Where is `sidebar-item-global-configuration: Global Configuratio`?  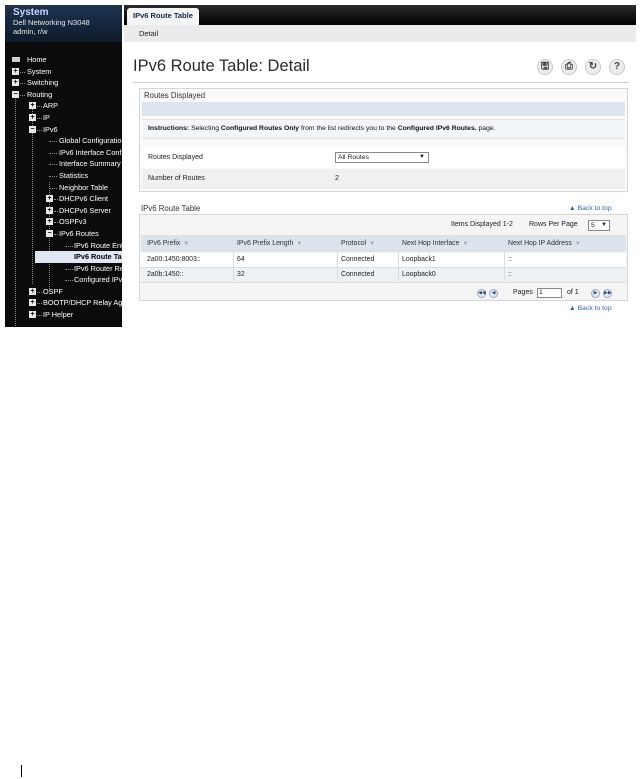 sidebar-item-global-configuration: Global Configuratio is located at coordinates (63, 141).